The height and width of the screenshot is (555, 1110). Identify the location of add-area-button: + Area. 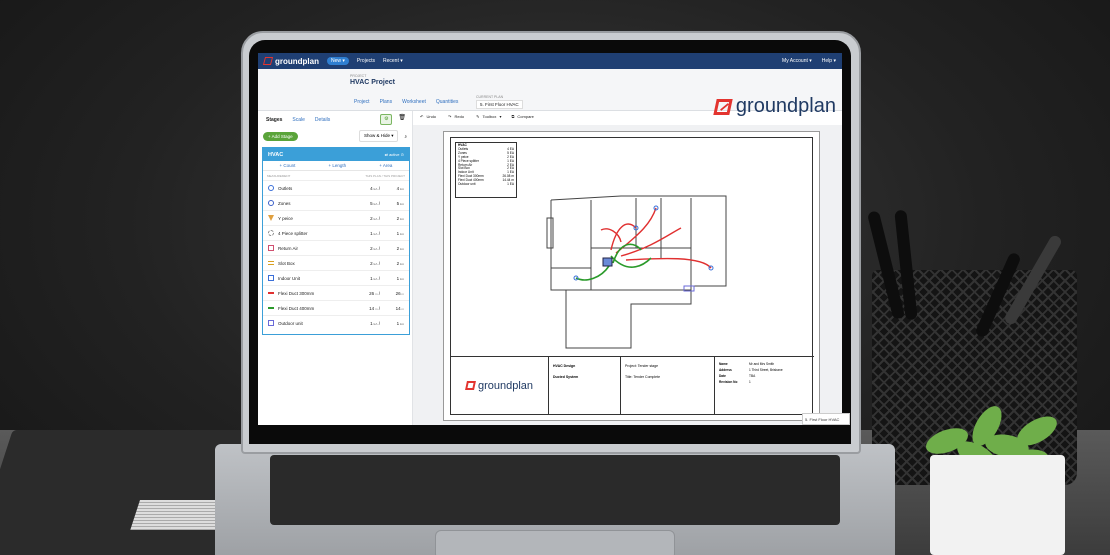
(385, 165).